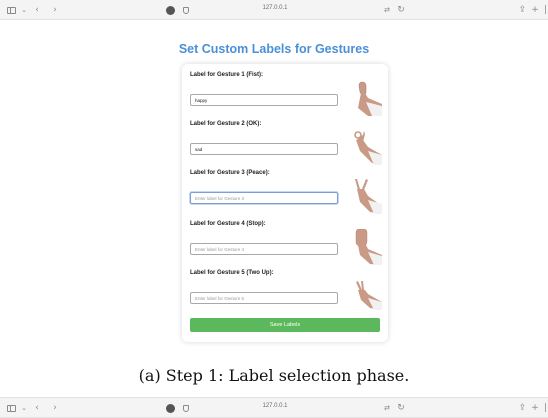 The height and width of the screenshot is (418, 548). What do you see at coordinates (232, 273) in the screenshot?
I see `gesture-label: Label for Gesture 5 (Two Up):` at bounding box center [232, 273].